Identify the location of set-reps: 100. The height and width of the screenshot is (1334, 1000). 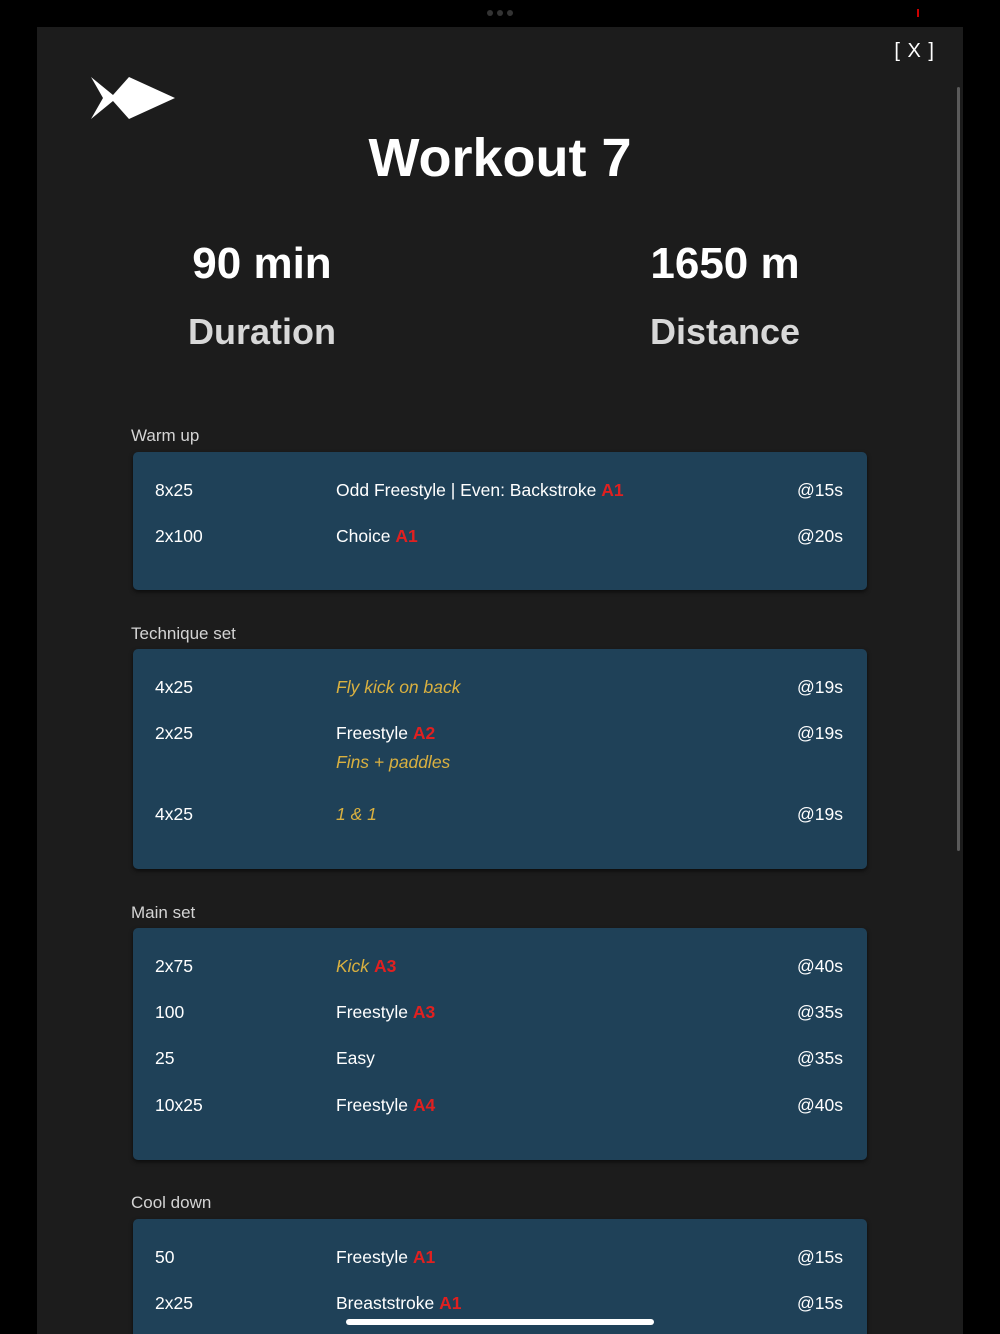
(170, 1012).